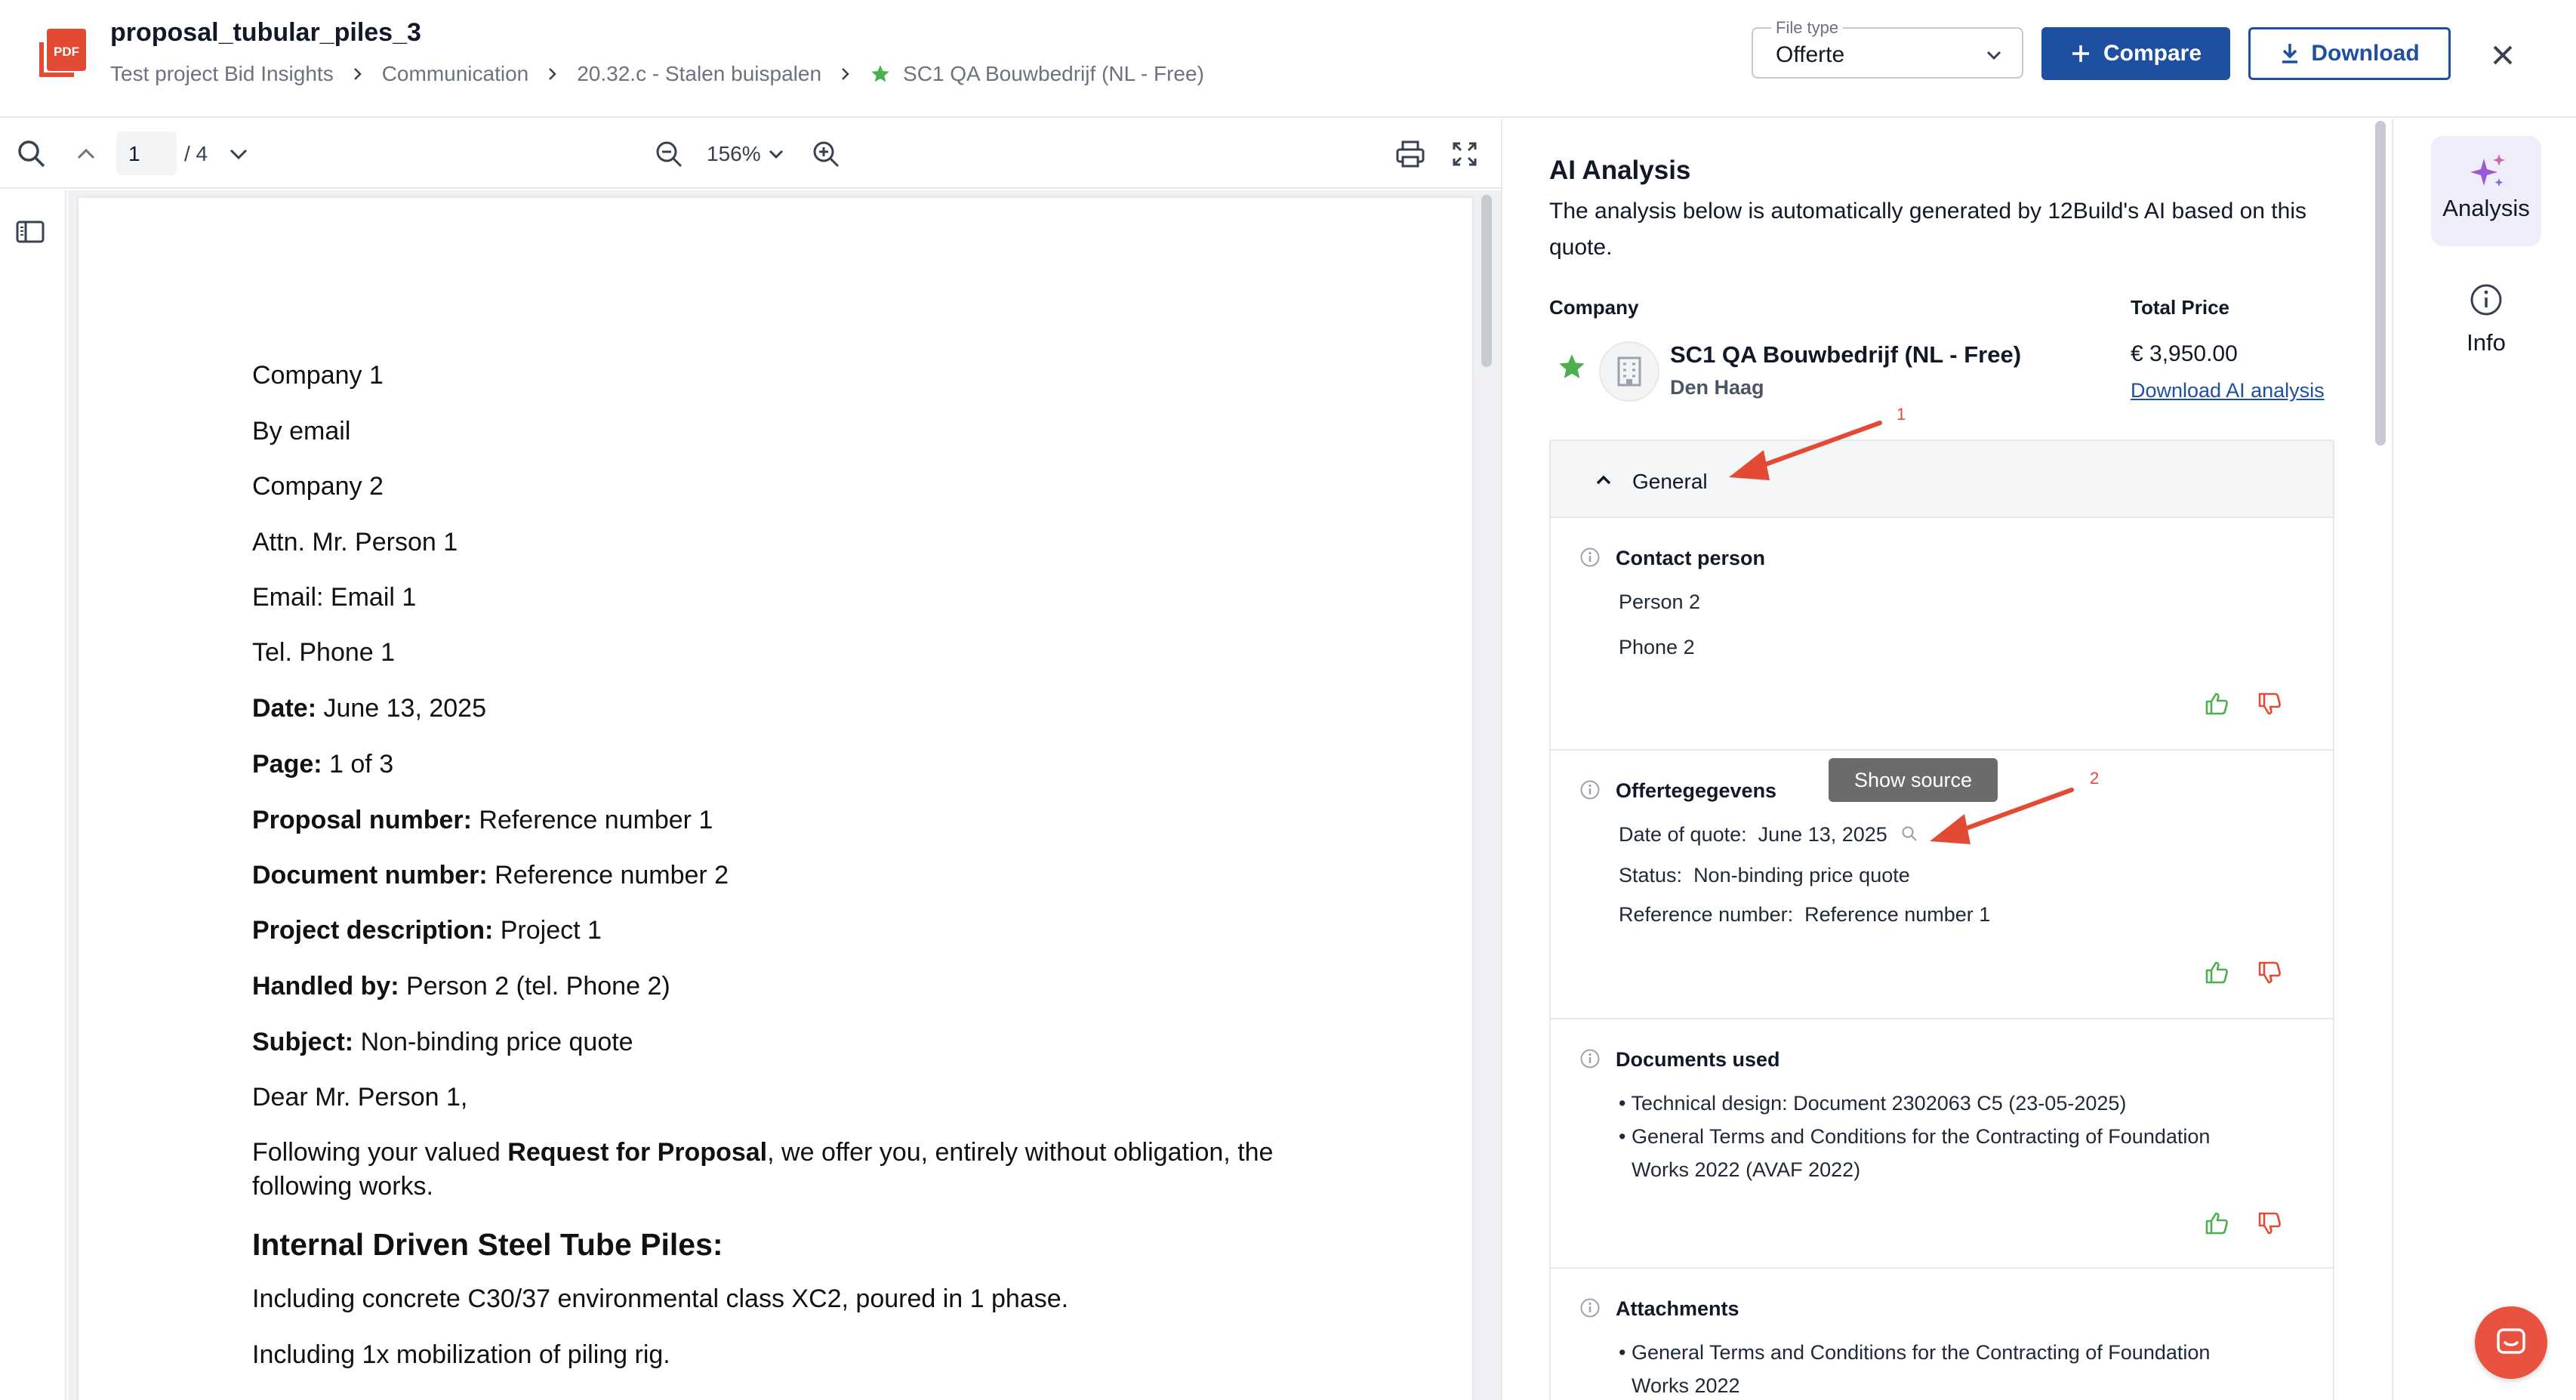  What do you see at coordinates (1657, 647) in the screenshot?
I see `card-line: Phone 2` at bounding box center [1657, 647].